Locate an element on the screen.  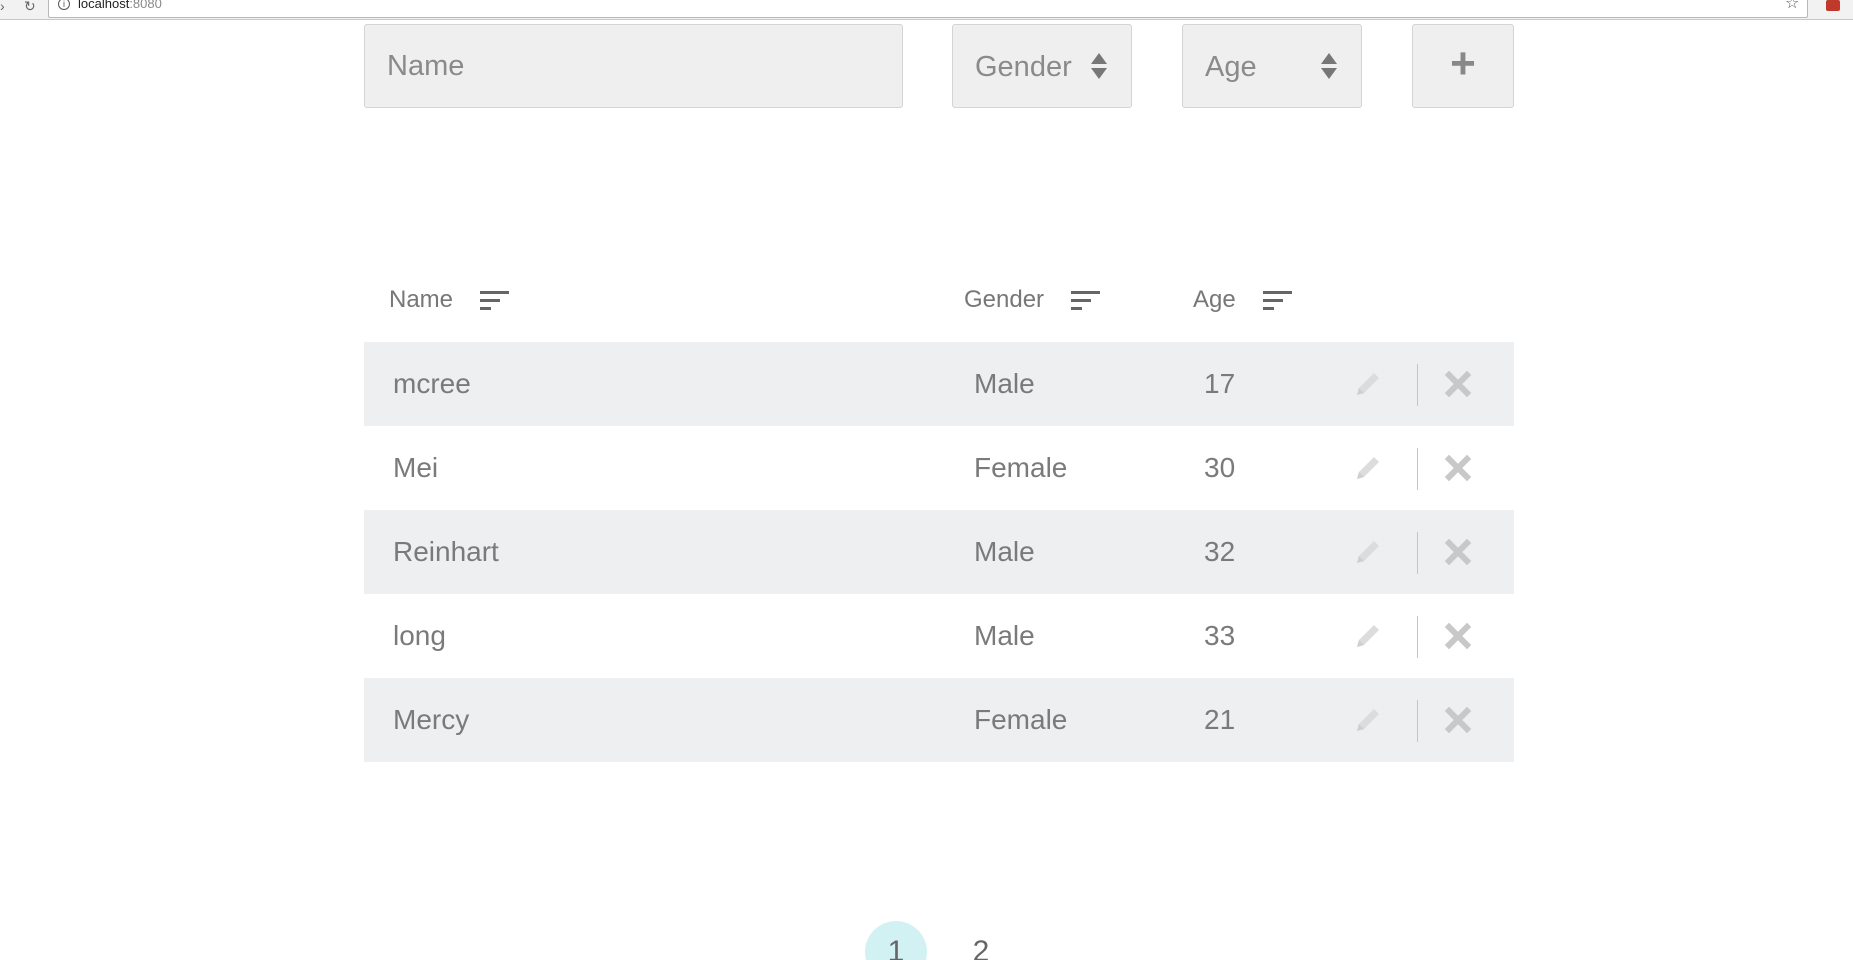
browser-toolbar: › ↻ i localhost:8080 ☆ is located at coordinates (926, 10).